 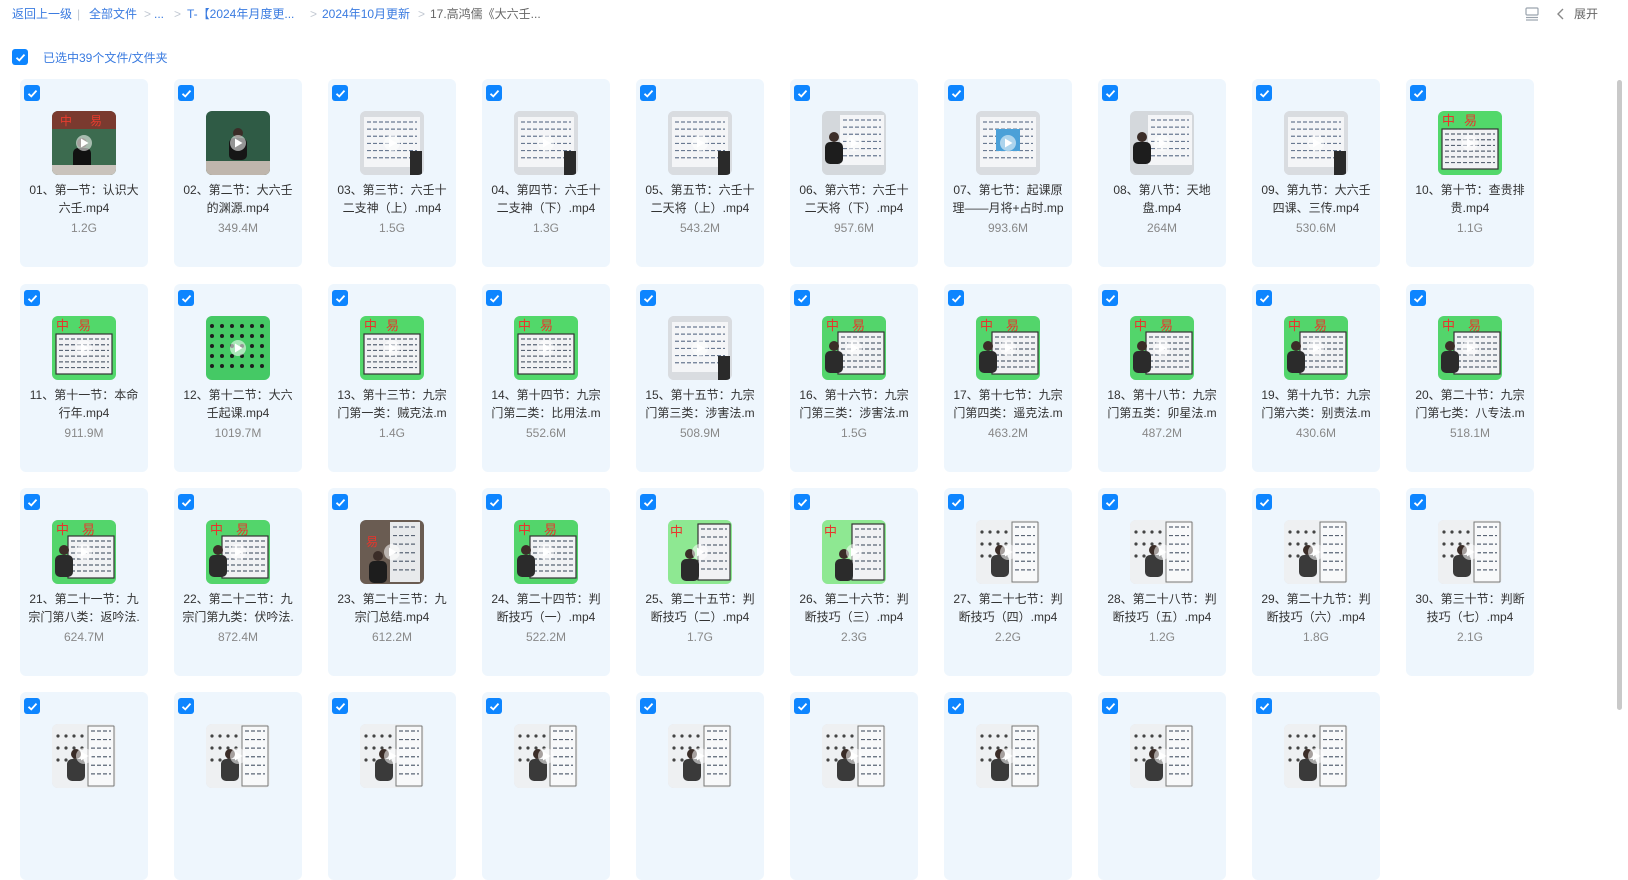 What do you see at coordinates (238, 608) in the screenshot?
I see `file-name: 22、第二十二节：九宗门第九类：伏吟法.mp4` at bounding box center [238, 608].